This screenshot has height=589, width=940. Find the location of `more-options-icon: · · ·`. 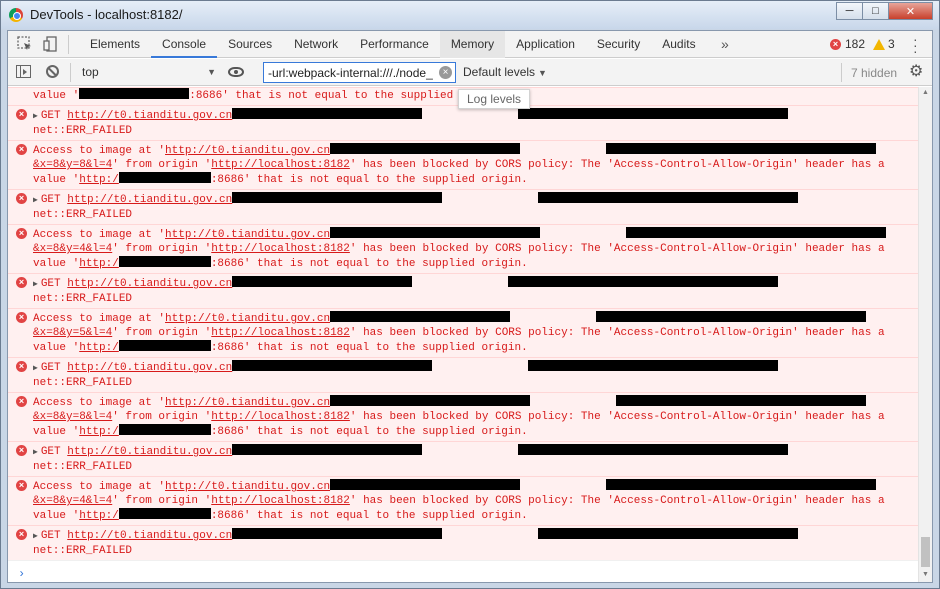

more-options-icon: · · · is located at coordinates (915, 45).